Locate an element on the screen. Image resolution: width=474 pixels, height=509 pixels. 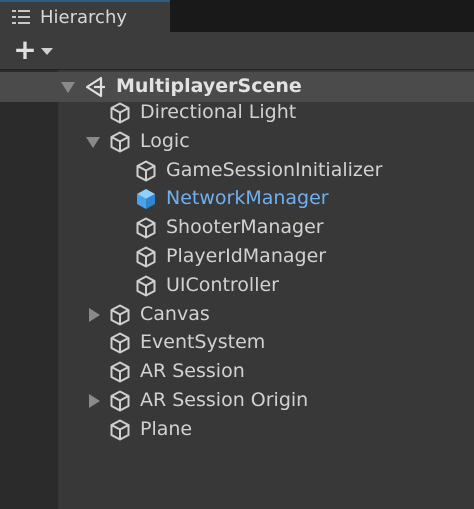
hierarchy-row: AR Session Origin is located at coordinates (237, 401).